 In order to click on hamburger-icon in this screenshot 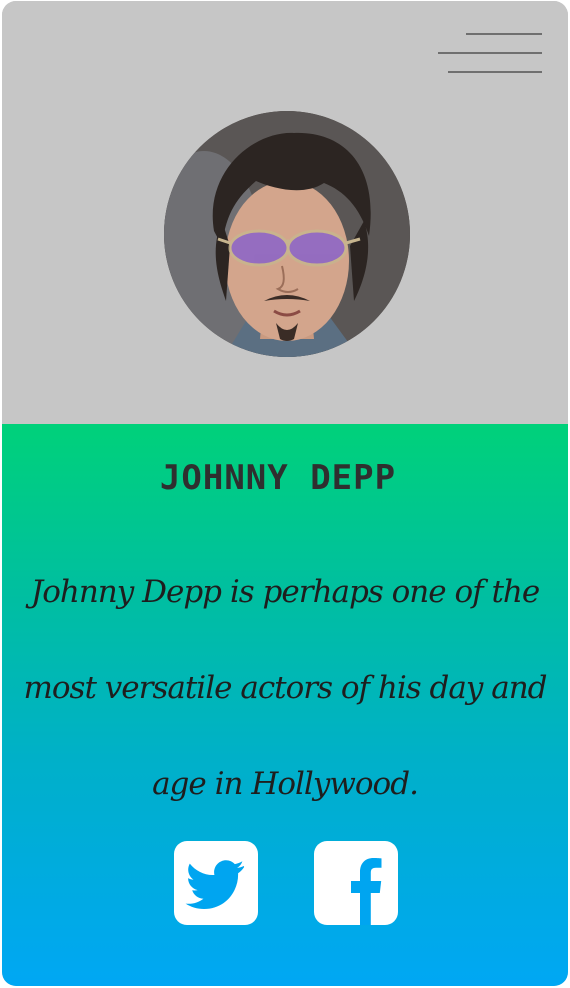, I will do `click(490, 54)`.